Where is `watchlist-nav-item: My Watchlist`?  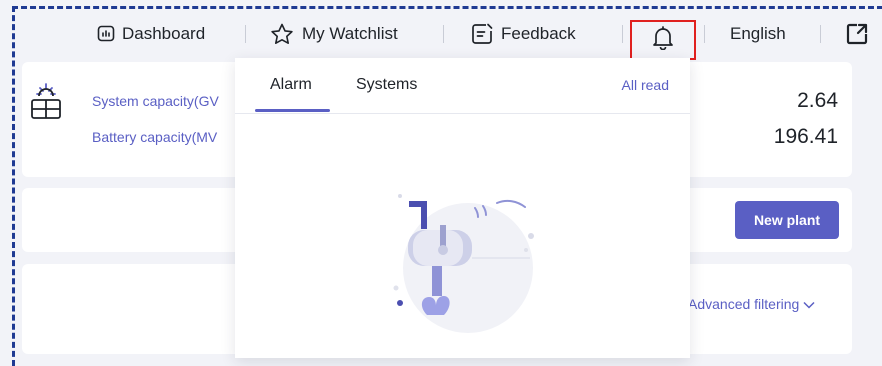
watchlist-nav-item: My Watchlist is located at coordinates (334, 34).